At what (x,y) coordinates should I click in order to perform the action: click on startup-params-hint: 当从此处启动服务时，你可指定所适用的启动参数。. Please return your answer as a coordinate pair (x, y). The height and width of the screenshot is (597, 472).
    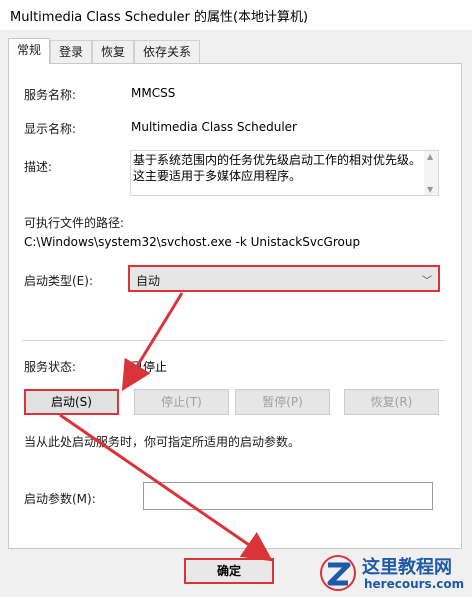
    Looking at the image, I should click on (162, 442).